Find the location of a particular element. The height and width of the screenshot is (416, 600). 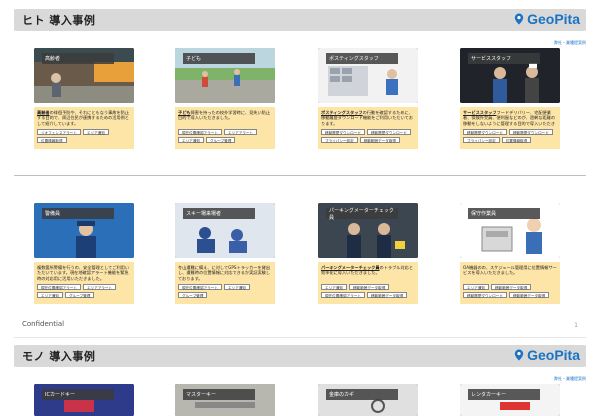

case-card: レンタカーキー is located at coordinates (510, 400).